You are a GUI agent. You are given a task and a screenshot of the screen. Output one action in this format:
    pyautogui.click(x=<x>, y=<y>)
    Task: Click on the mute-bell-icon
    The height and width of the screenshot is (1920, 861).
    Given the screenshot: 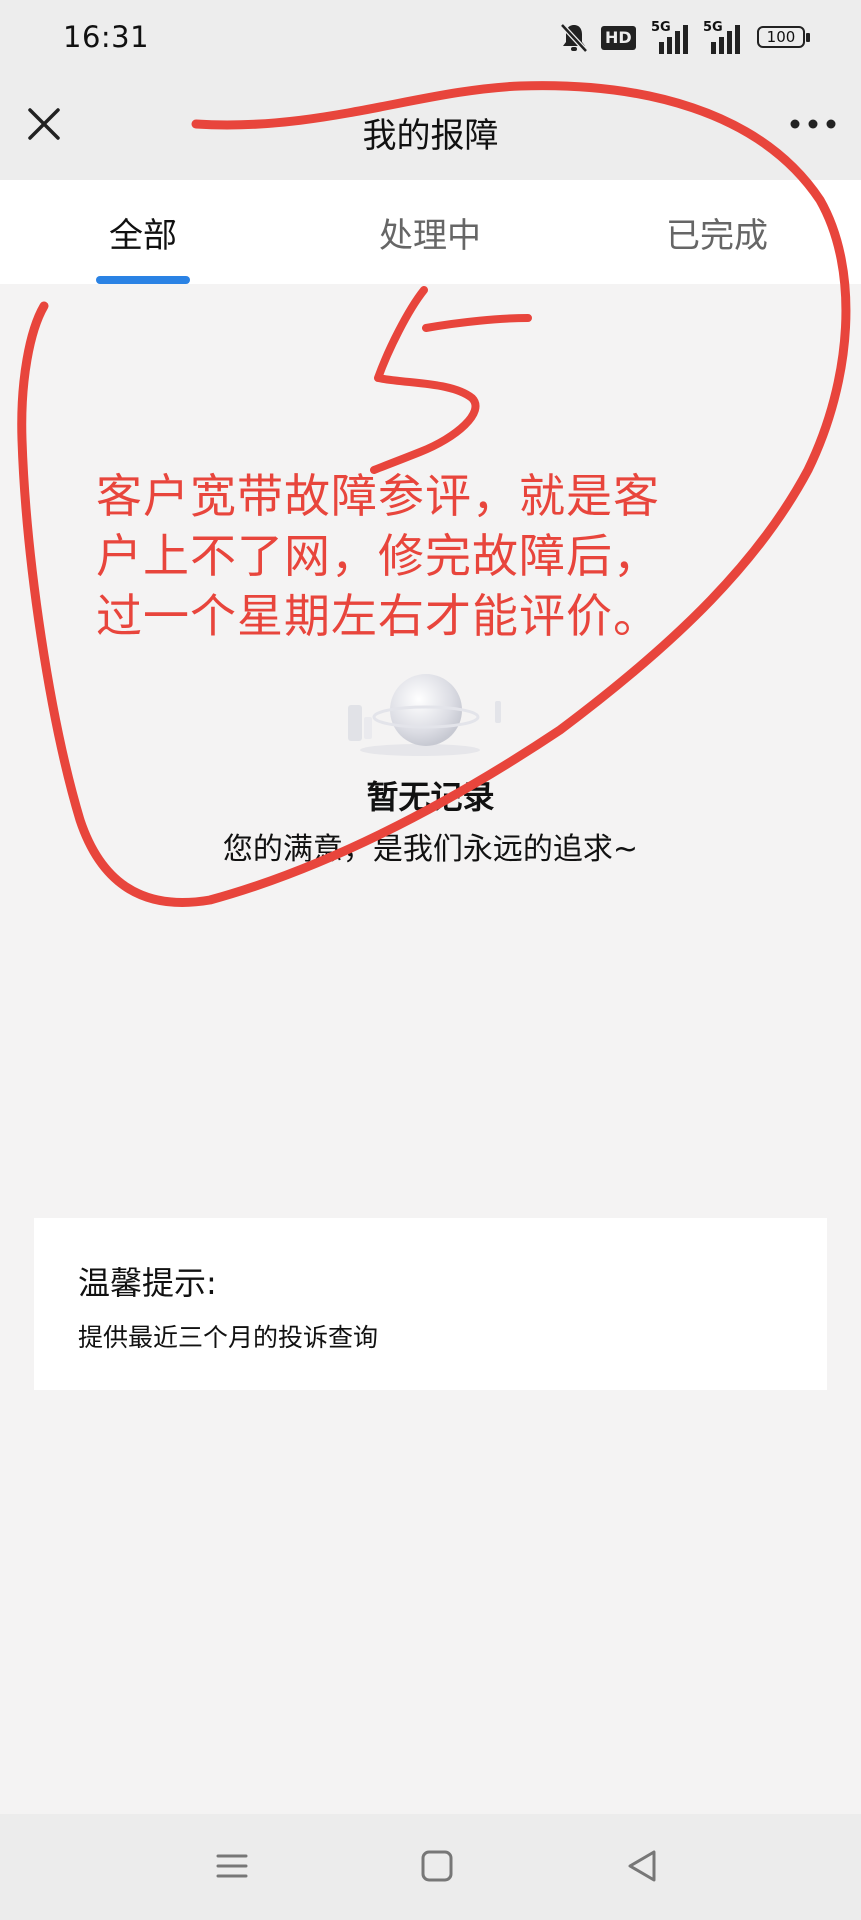 What is the action you would take?
    pyautogui.click(x=574, y=38)
    